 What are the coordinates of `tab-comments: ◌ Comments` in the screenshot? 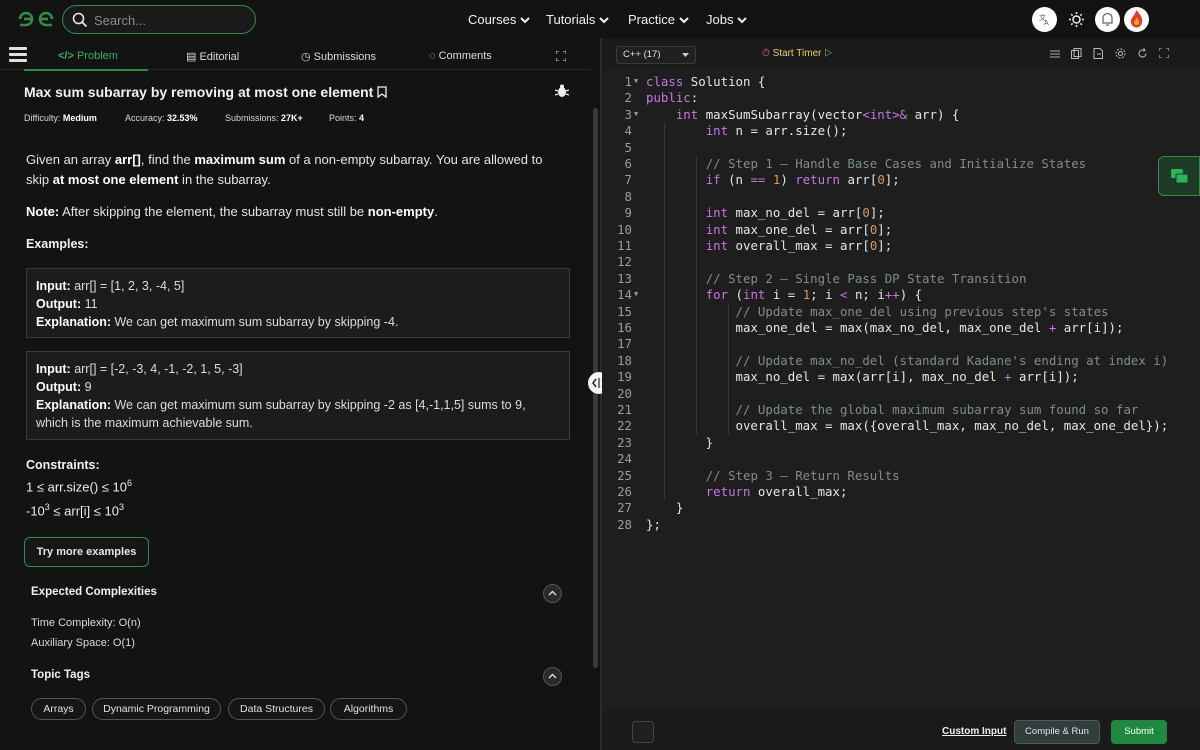 It's located at (460, 56).